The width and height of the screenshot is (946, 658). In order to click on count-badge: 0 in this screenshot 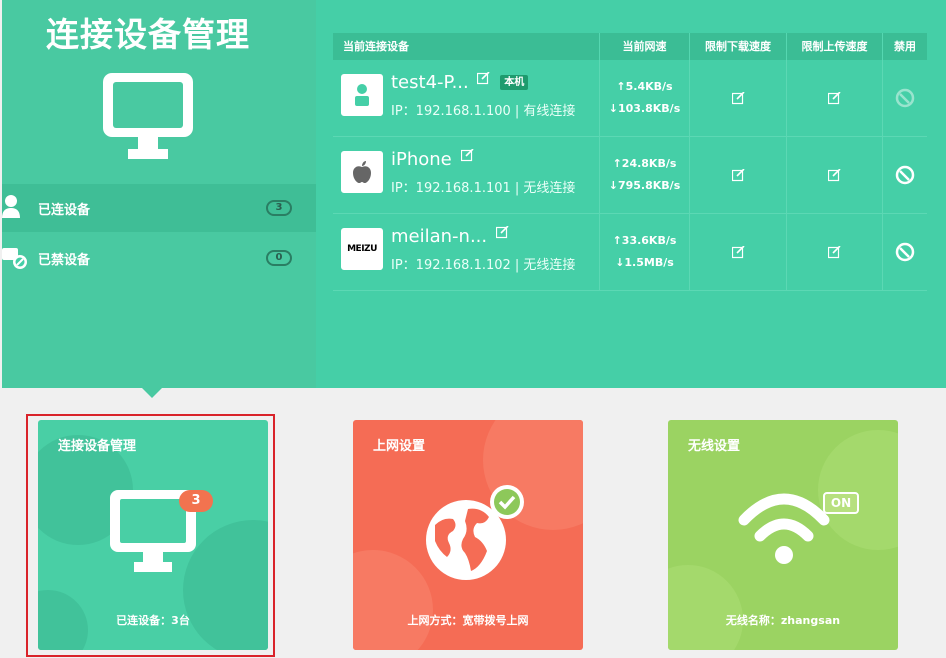, I will do `click(279, 258)`.